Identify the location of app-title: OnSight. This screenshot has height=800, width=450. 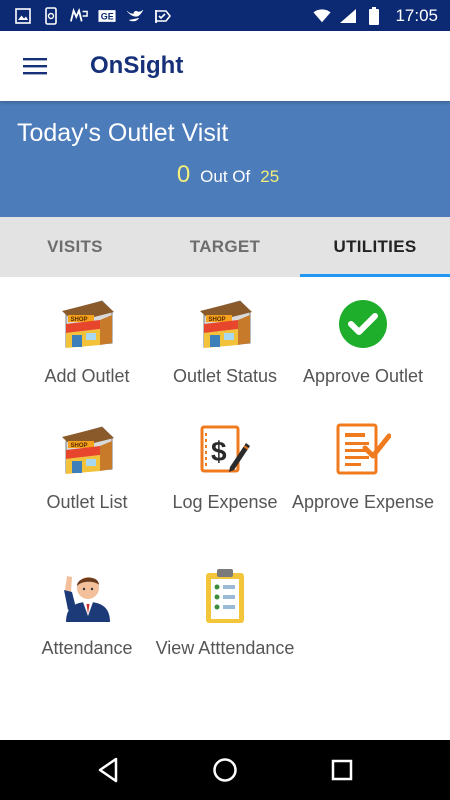
(137, 65).